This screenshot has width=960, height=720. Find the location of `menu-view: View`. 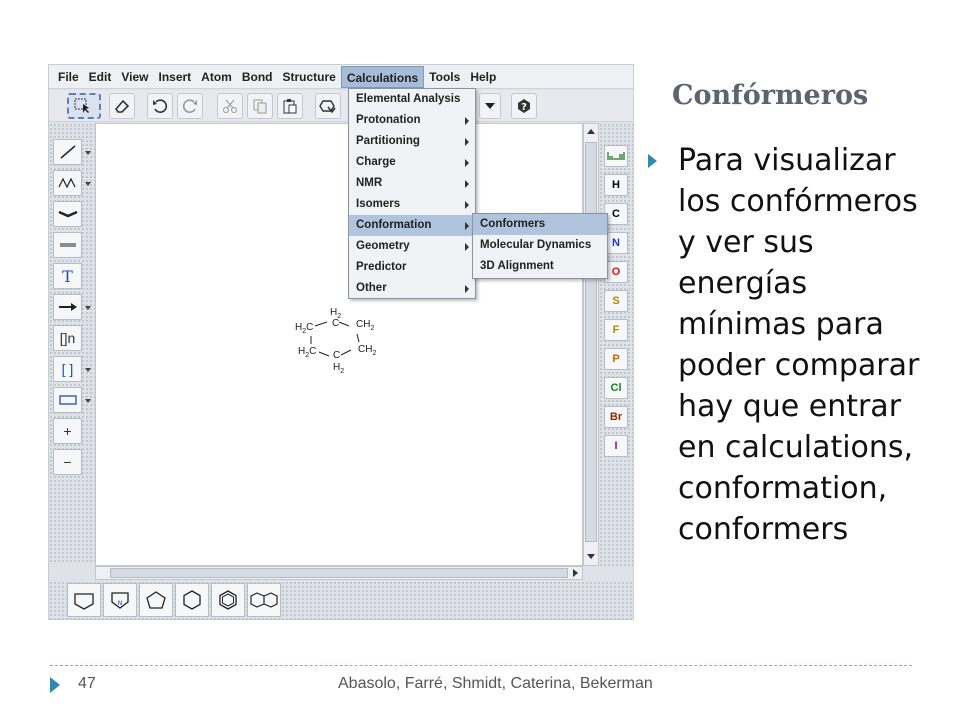

menu-view: View is located at coordinates (134, 77).